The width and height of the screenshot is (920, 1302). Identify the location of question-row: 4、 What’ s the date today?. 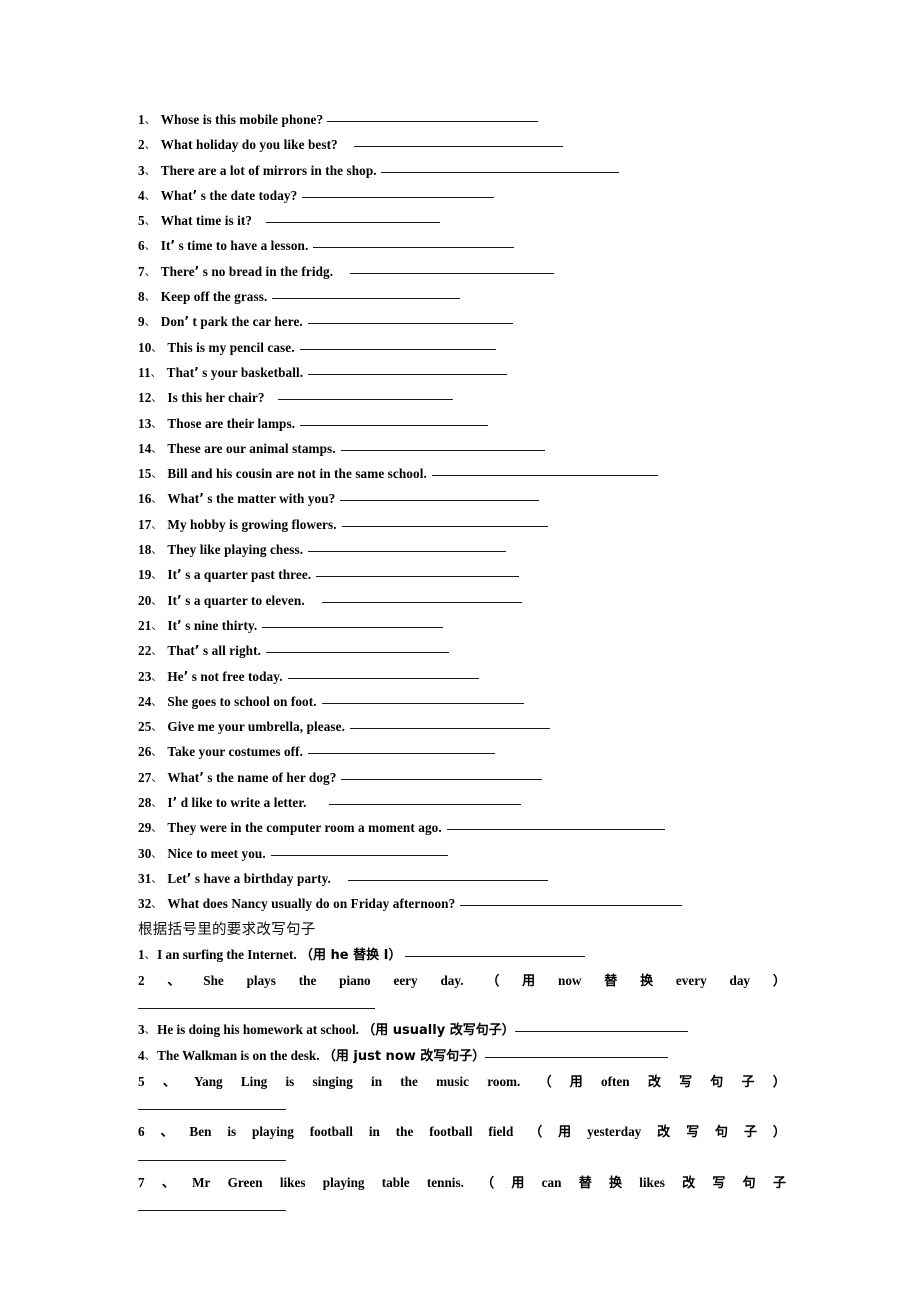
(462, 196).